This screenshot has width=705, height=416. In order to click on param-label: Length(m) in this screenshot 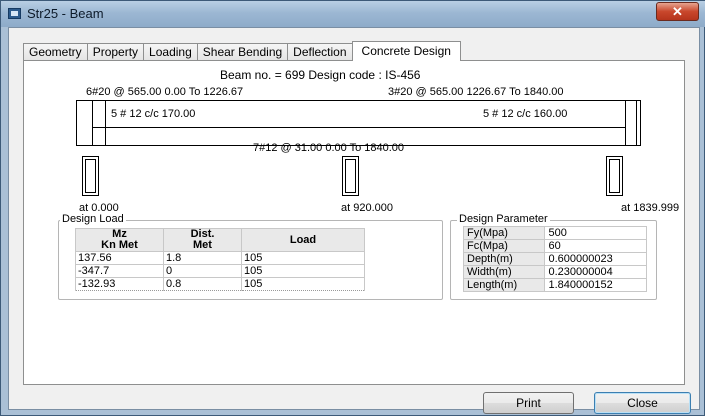, I will do `click(504, 285)`.